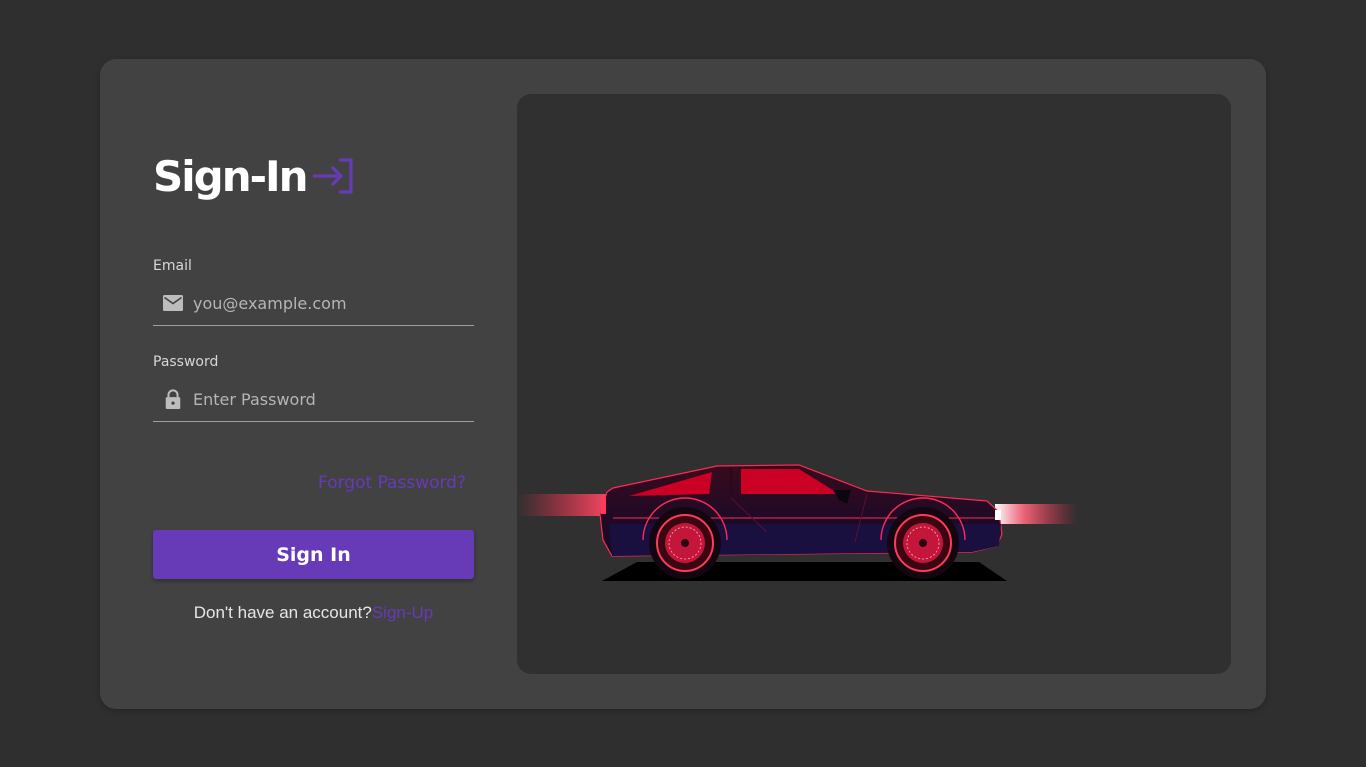  Describe the element at coordinates (173, 303) in the screenshot. I see `mail-icon` at that location.